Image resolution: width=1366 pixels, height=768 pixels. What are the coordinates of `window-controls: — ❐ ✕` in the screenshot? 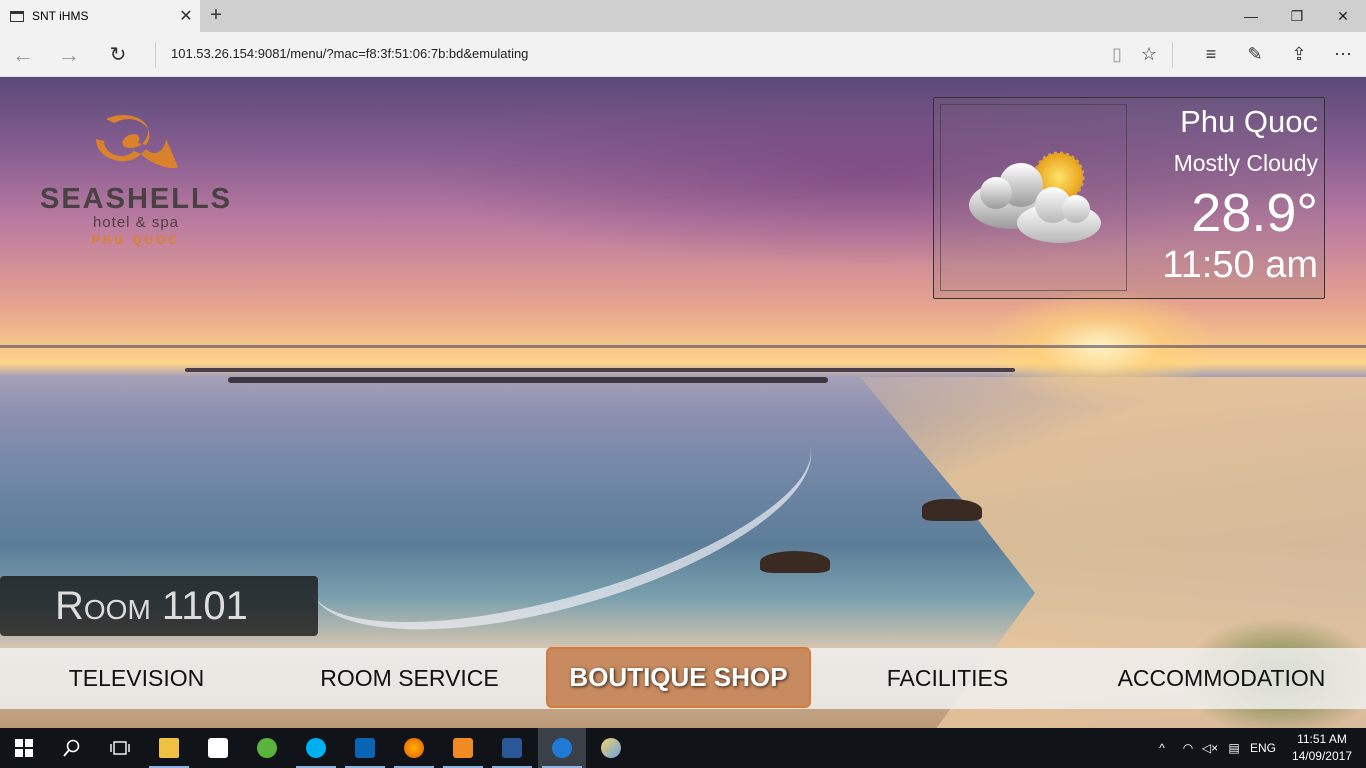 It's located at (1297, 16).